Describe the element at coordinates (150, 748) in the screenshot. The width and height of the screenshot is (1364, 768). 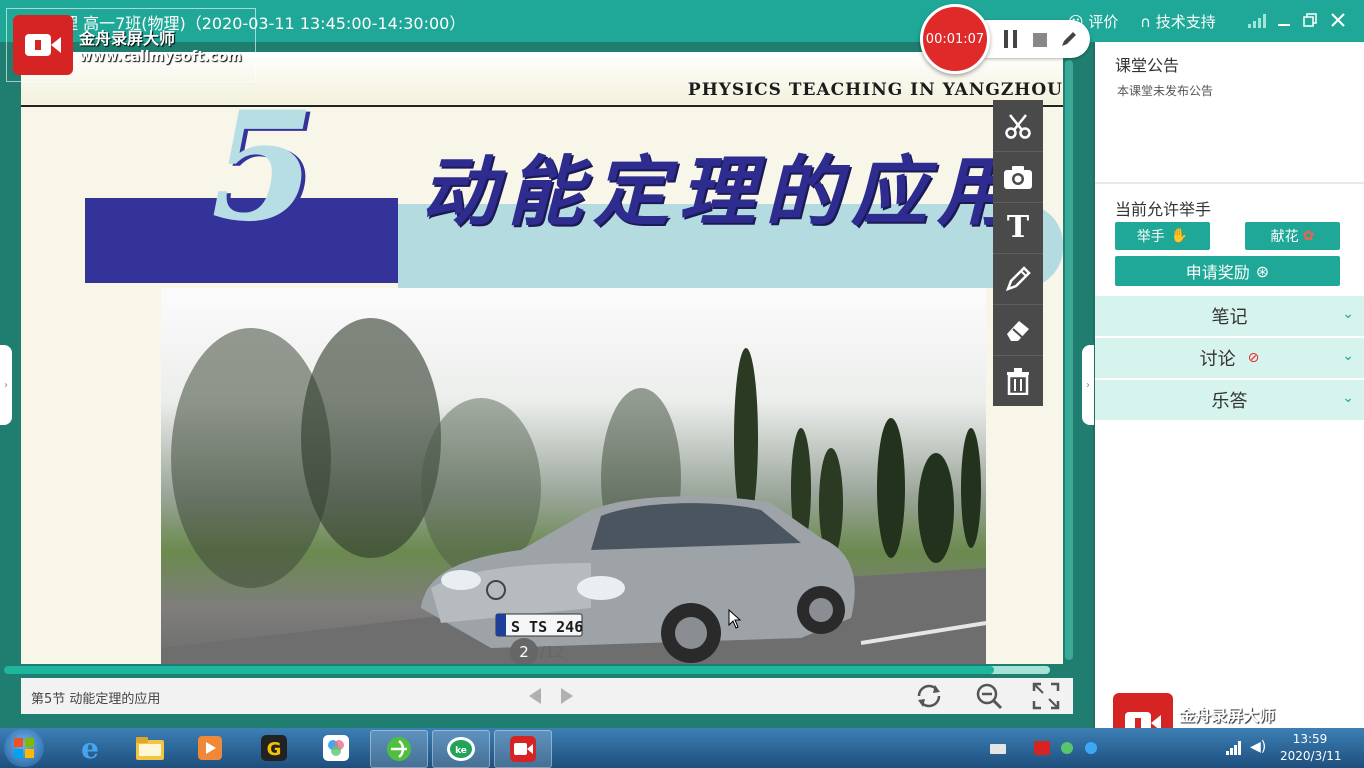
I see `file-explorer-icon` at that location.